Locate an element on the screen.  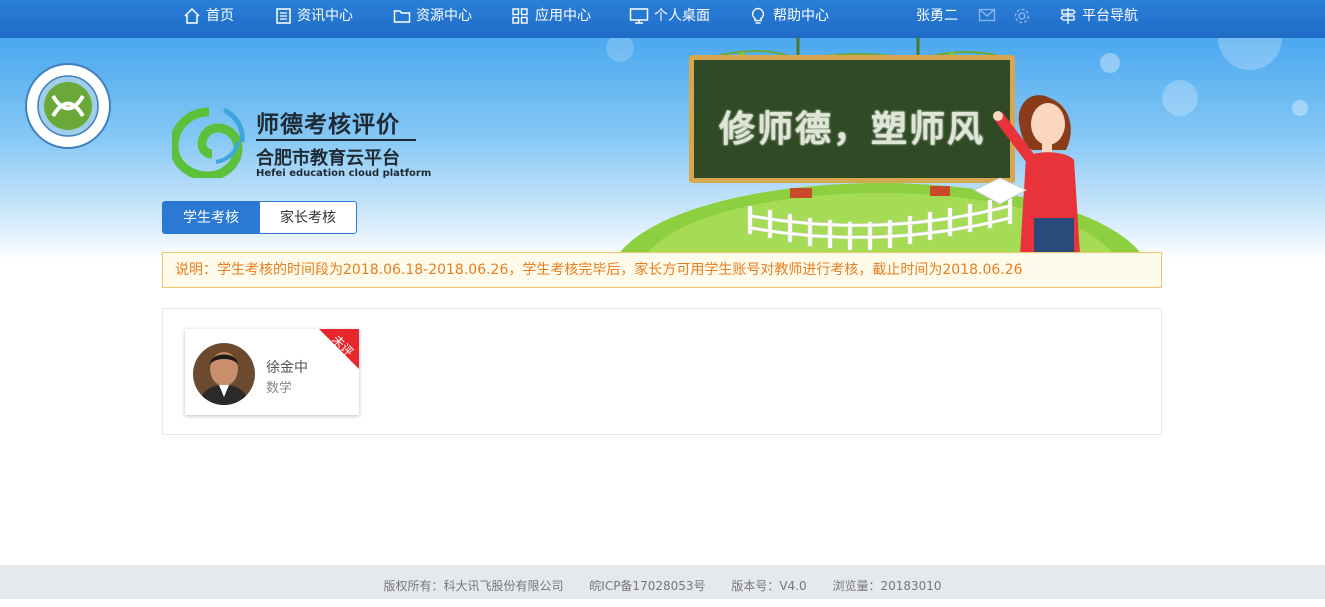
nav-item-label: 个人桌面 is located at coordinates (682, 16).